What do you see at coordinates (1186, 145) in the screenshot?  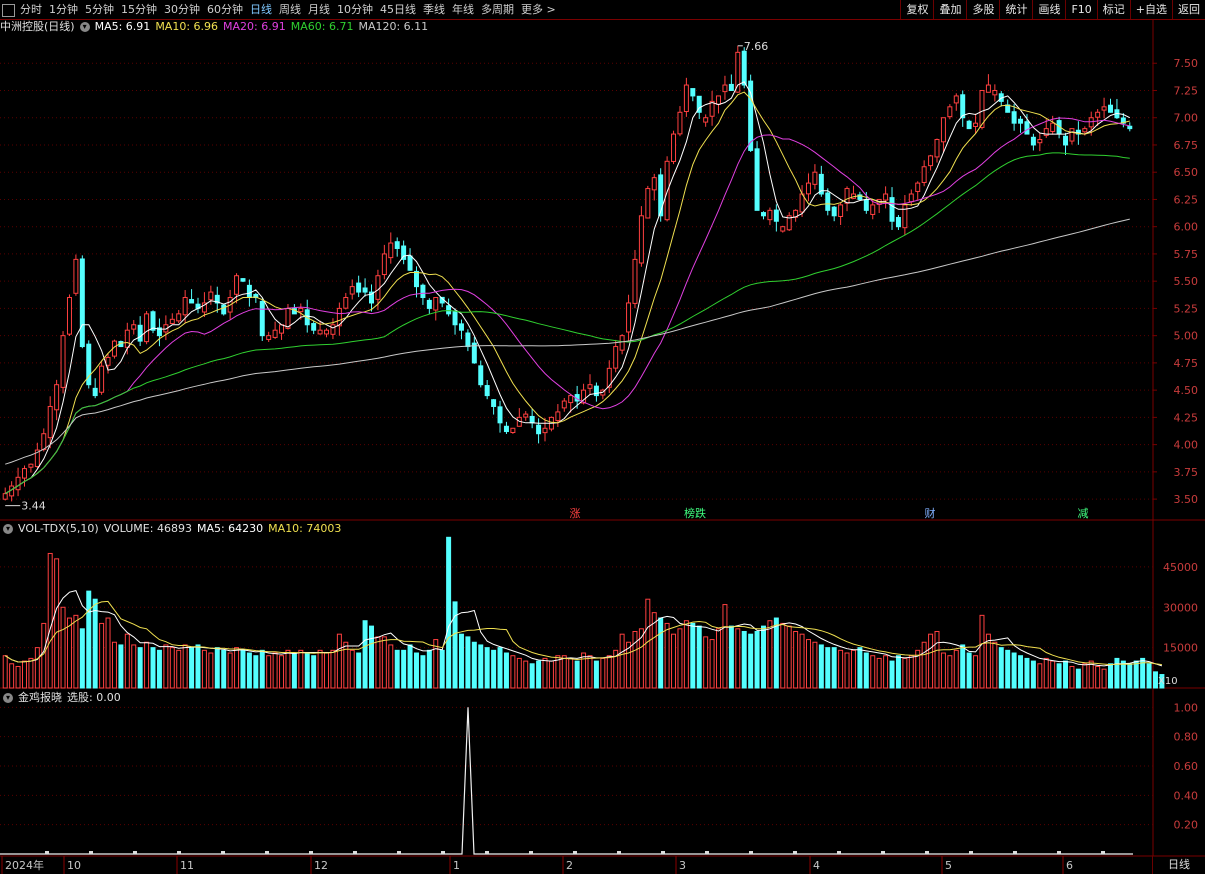 I see `price-tick-label: 6.75` at bounding box center [1186, 145].